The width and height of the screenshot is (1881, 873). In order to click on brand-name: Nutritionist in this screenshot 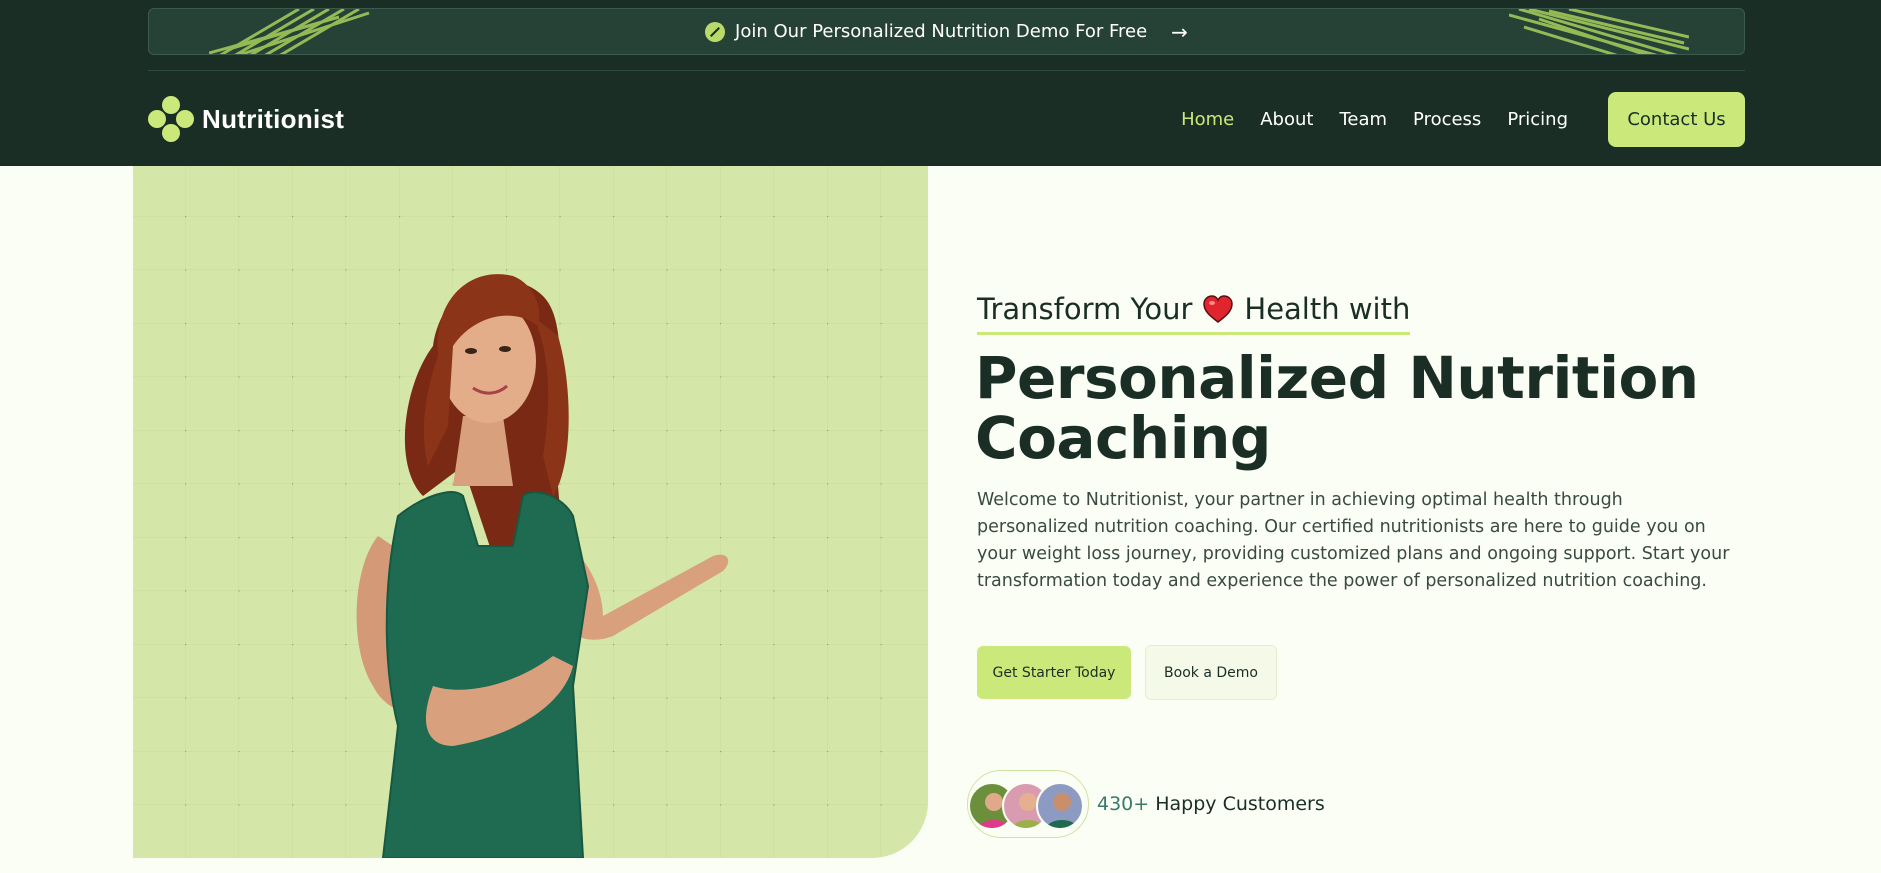, I will do `click(273, 118)`.